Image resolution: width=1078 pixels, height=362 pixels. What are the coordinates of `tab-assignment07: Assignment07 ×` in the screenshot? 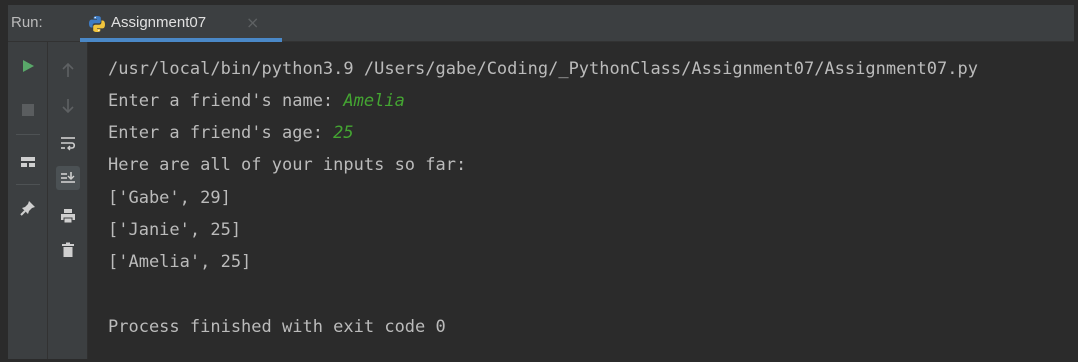 It's located at (181, 23).